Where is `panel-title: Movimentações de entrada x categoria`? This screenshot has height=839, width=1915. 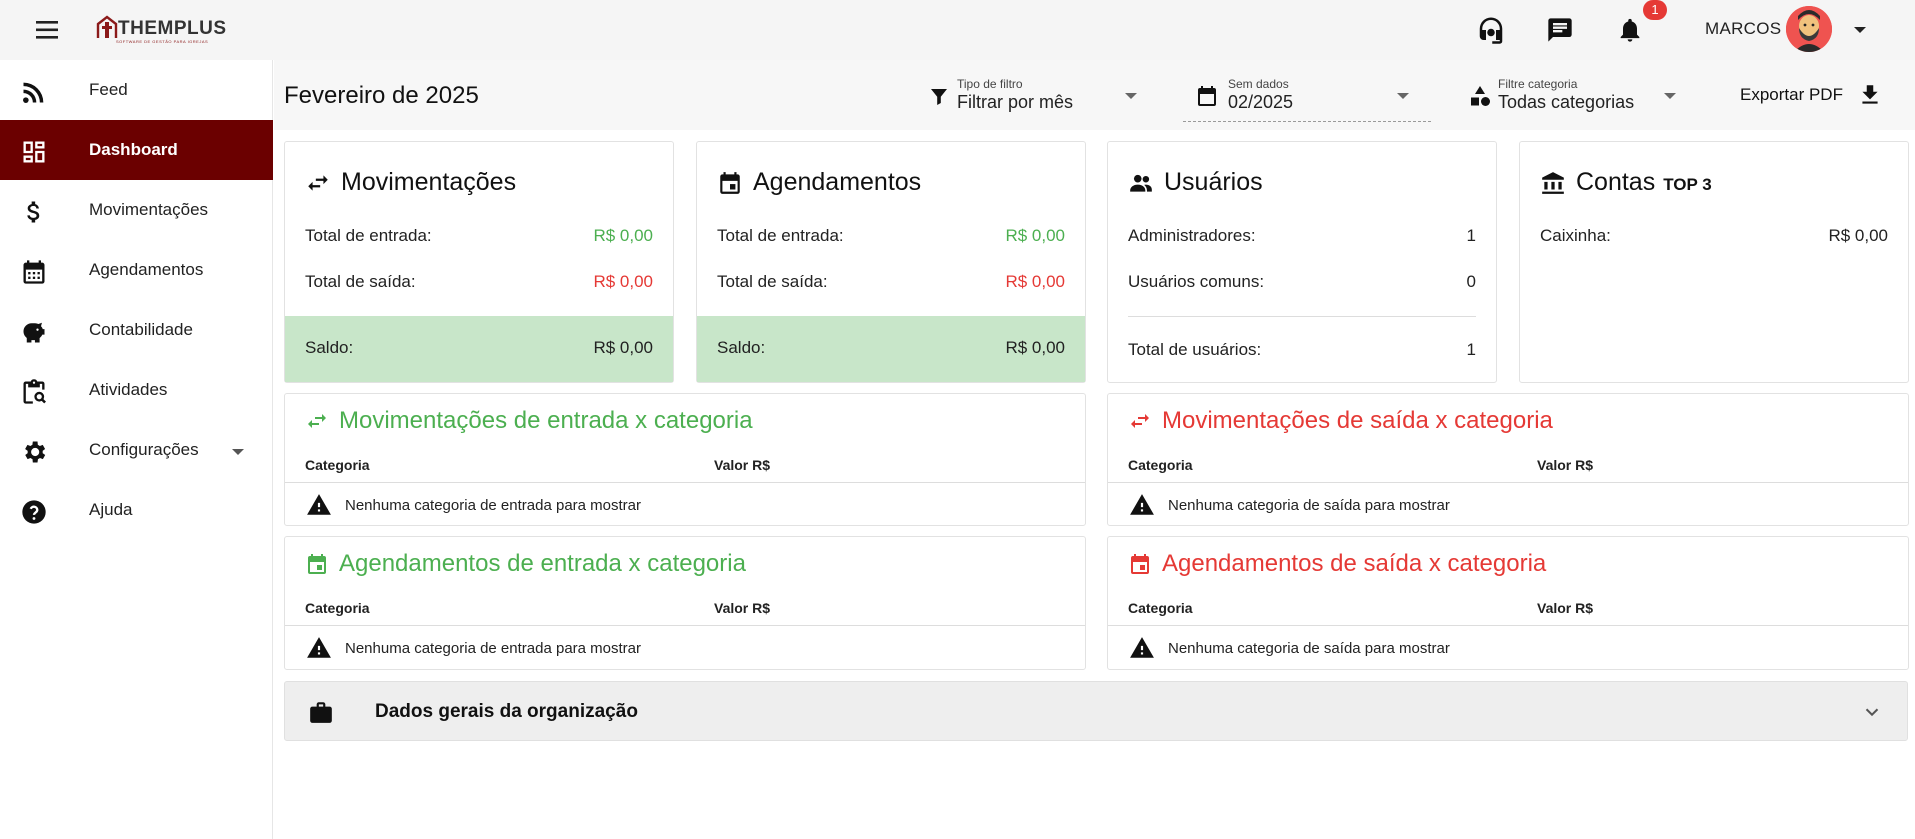
panel-title: Movimentações de entrada x categoria is located at coordinates (529, 421).